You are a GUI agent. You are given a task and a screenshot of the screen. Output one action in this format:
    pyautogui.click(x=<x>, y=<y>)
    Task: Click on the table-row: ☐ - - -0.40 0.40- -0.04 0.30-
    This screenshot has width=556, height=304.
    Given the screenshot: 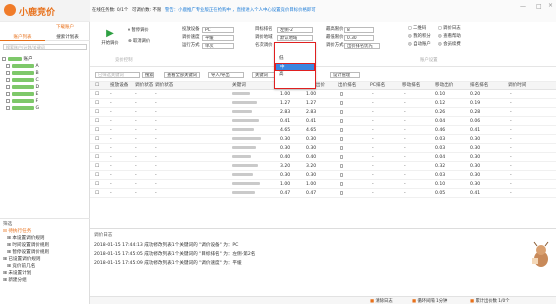 What is the action you would take?
    pyautogui.click(x=323, y=157)
    